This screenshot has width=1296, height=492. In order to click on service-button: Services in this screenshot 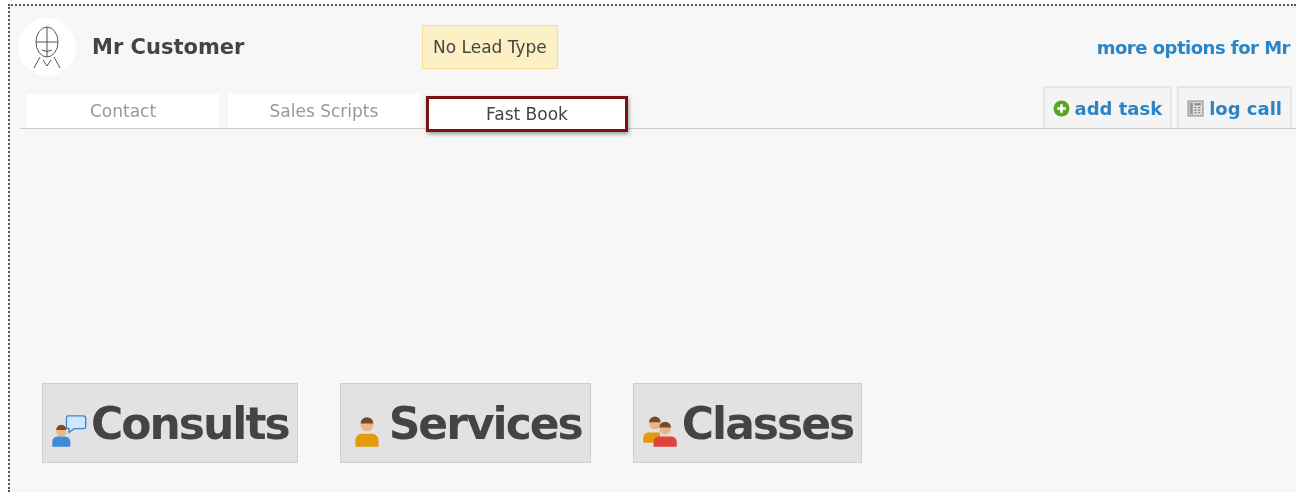, I will do `click(465, 423)`.